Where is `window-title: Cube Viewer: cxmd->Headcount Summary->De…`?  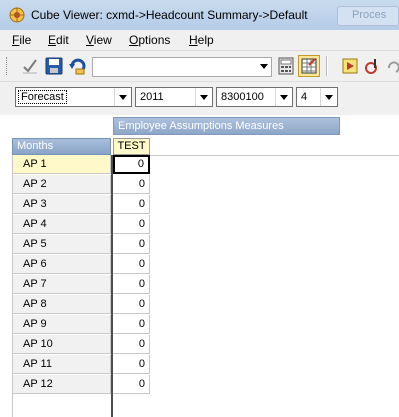
window-title: Cube Viewer: cxmd->Headcount Summary->De… is located at coordinates (169, 15).